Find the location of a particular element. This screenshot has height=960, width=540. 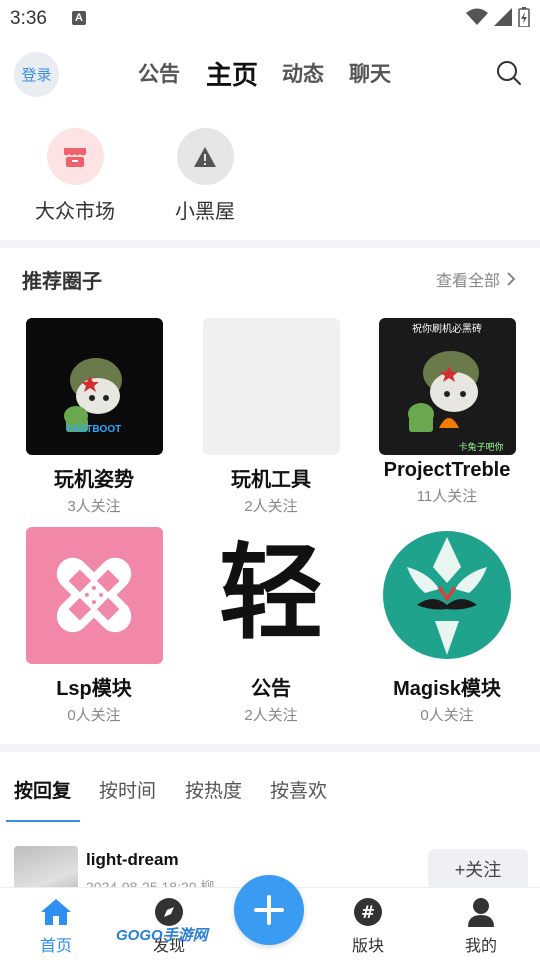

sort-tabs: 按回复 按时间 按热度 按喜欢 is located at coordinates (270, 799).